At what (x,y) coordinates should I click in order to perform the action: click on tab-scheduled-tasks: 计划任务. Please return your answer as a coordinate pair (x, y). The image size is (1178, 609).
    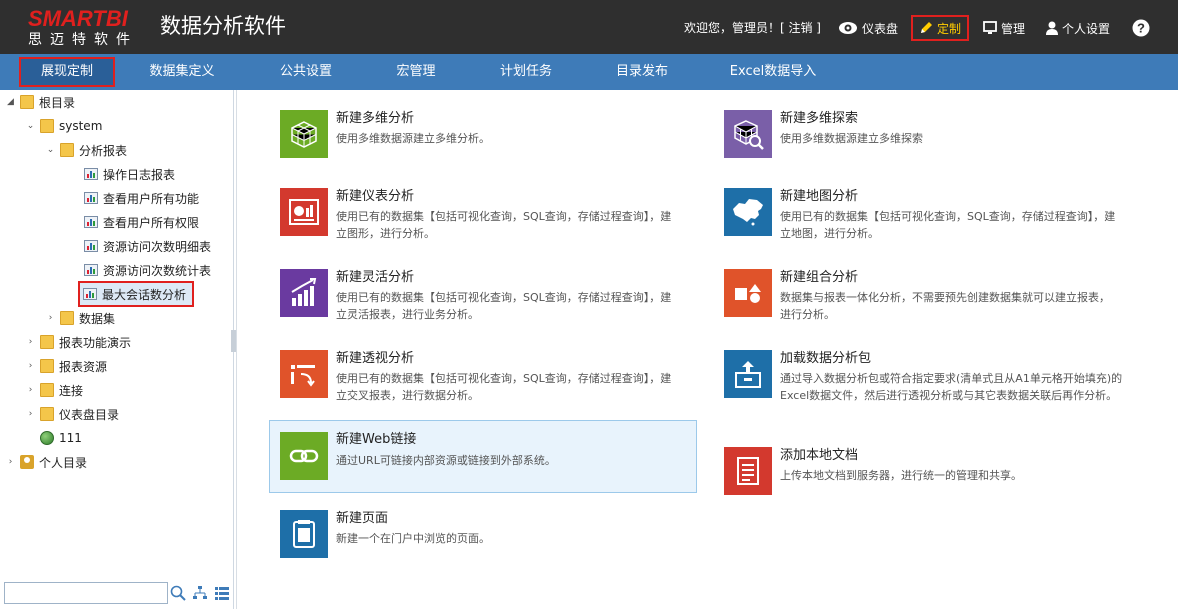
    Looking at the image, I should click on (526, 72).